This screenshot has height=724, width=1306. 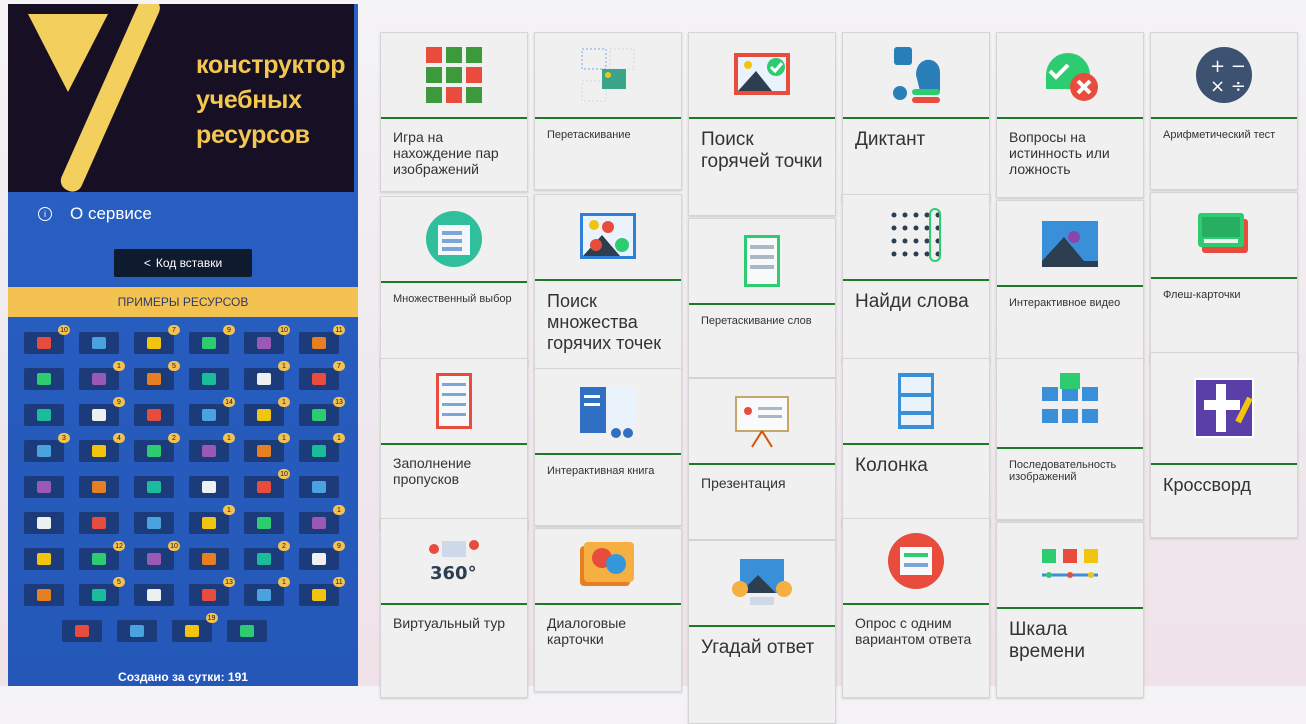 What do you see at coordinates (1224, 278) in the screenshot?
I see `card-flashcards: Флеш-карточки` at bounding box center [1224, 278].